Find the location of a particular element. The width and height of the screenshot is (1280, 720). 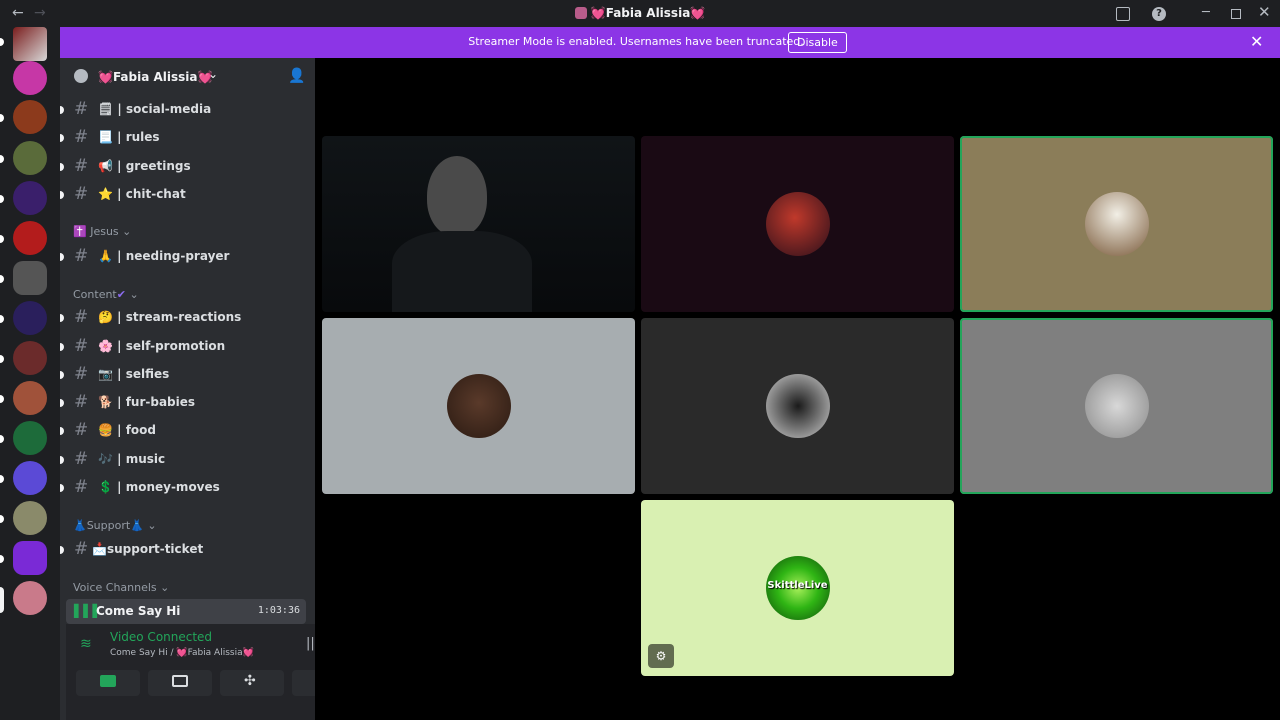

signal-icon: ≋ is located at coordinates (86, 644).